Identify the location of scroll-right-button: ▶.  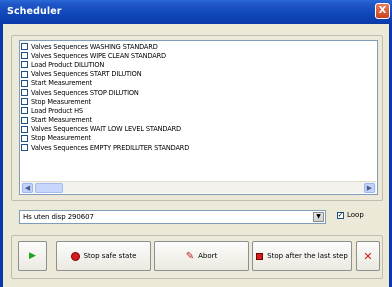
(369, 188).